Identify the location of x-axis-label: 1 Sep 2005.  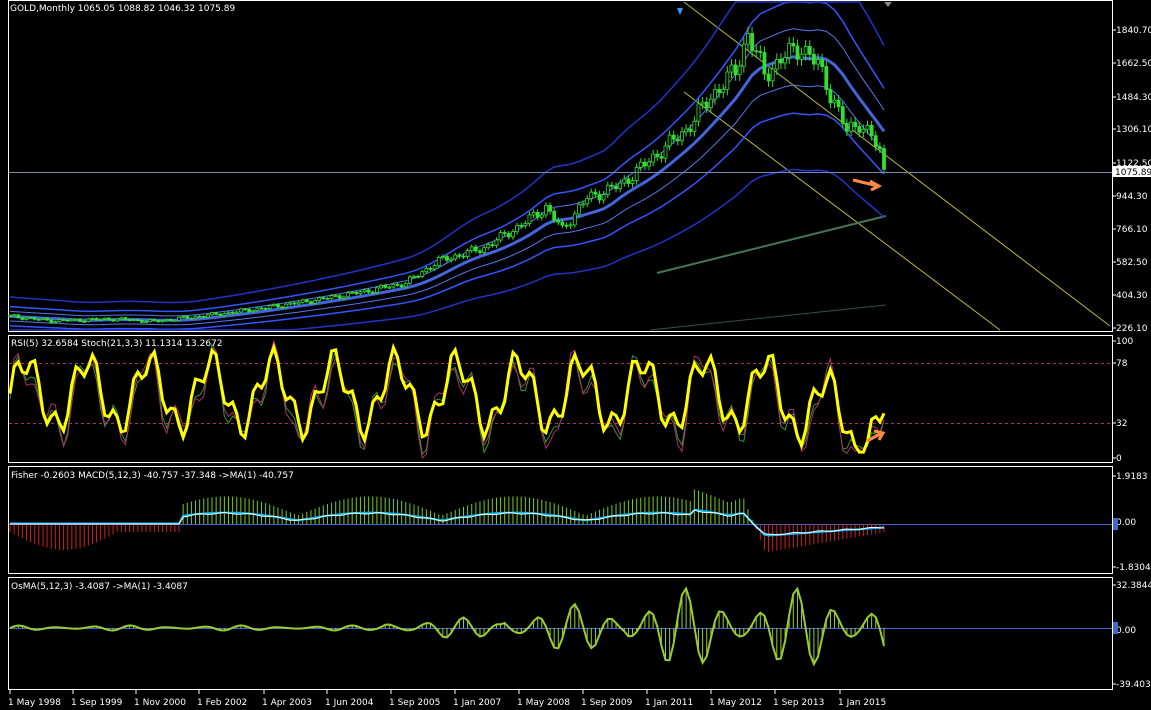
(414, 703).